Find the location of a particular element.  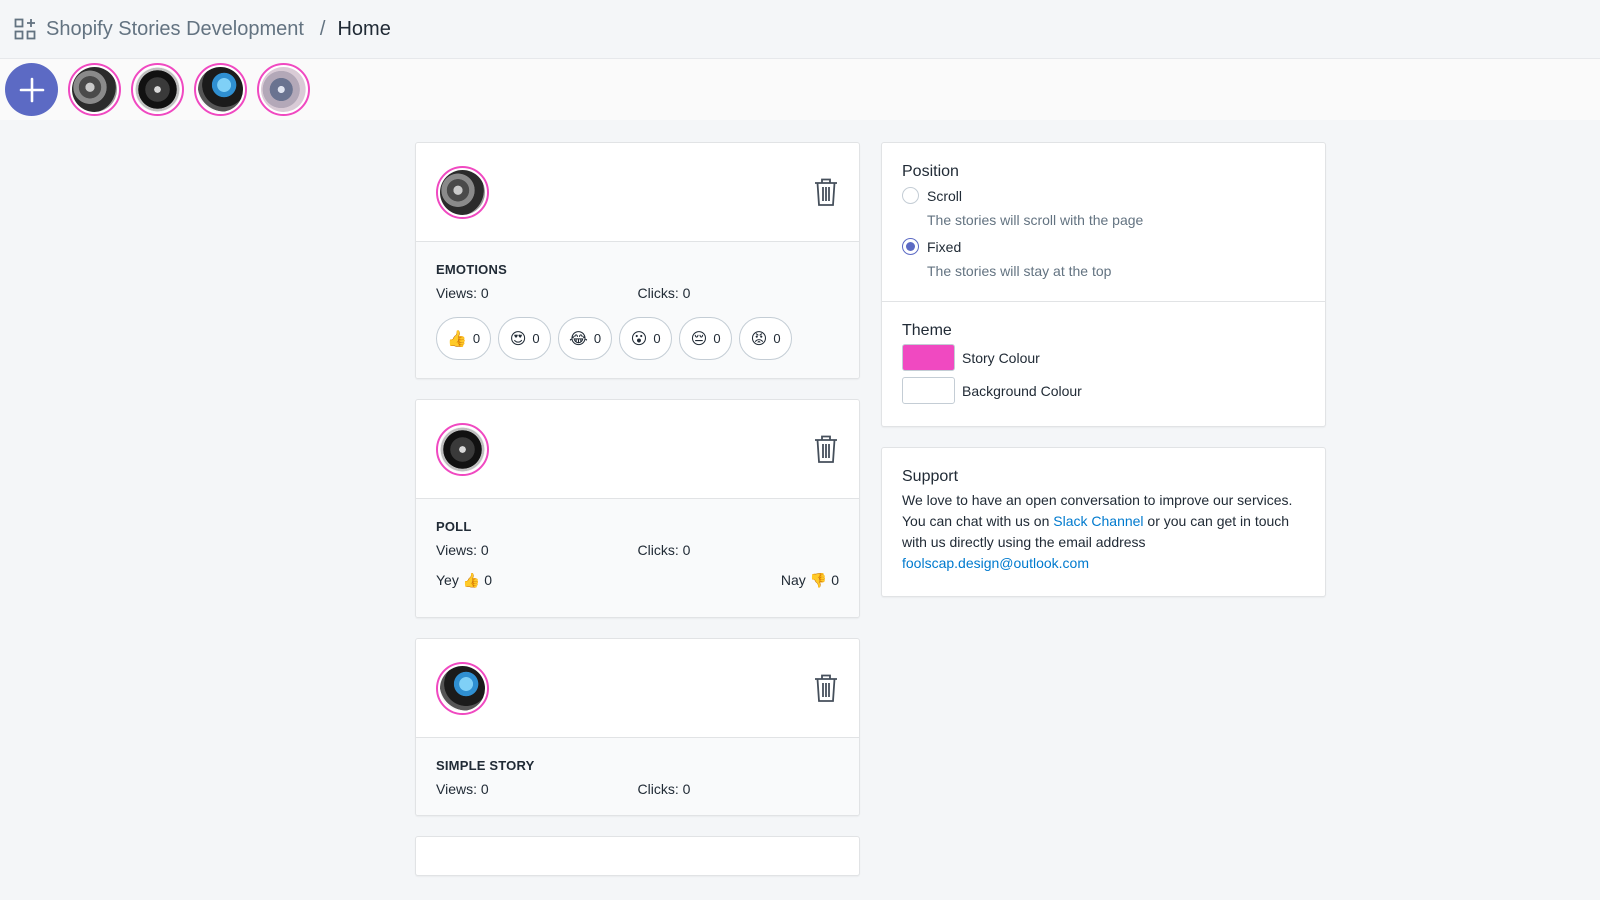

sad-icon: 😔 is located at coordinates (699, 338).